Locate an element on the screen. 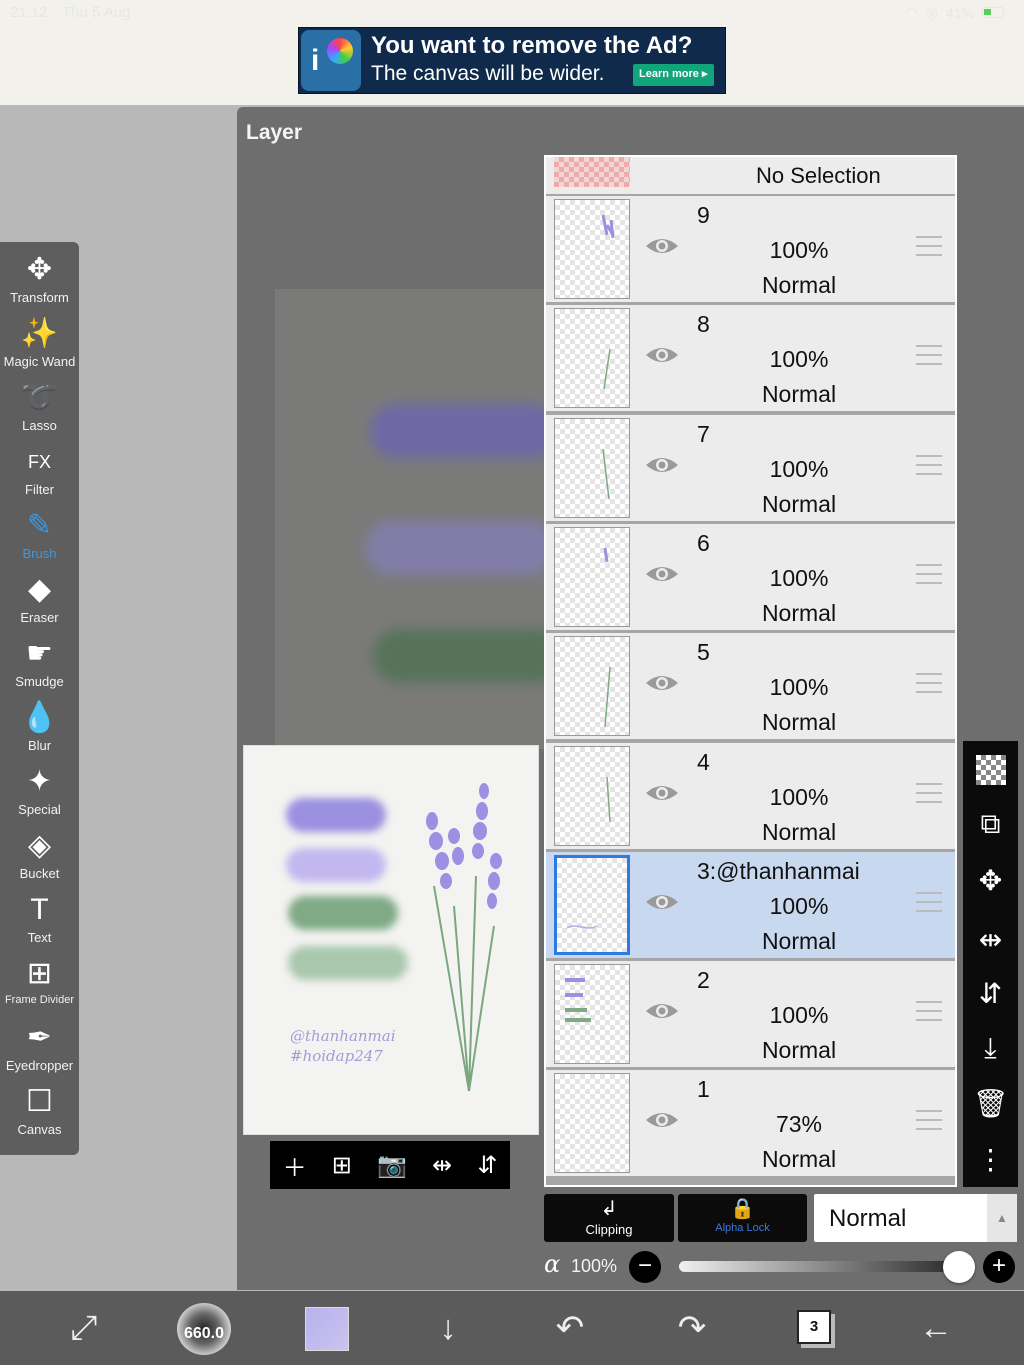 The height and width of the screenshot is (1365, 1024). tool-special: ✦ Special is located at coordinates (39, 793).